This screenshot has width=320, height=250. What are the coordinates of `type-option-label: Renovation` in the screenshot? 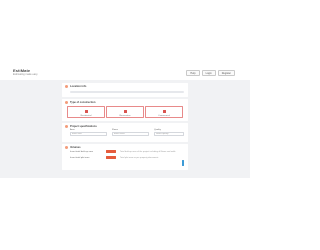 It's located at (125, 115).